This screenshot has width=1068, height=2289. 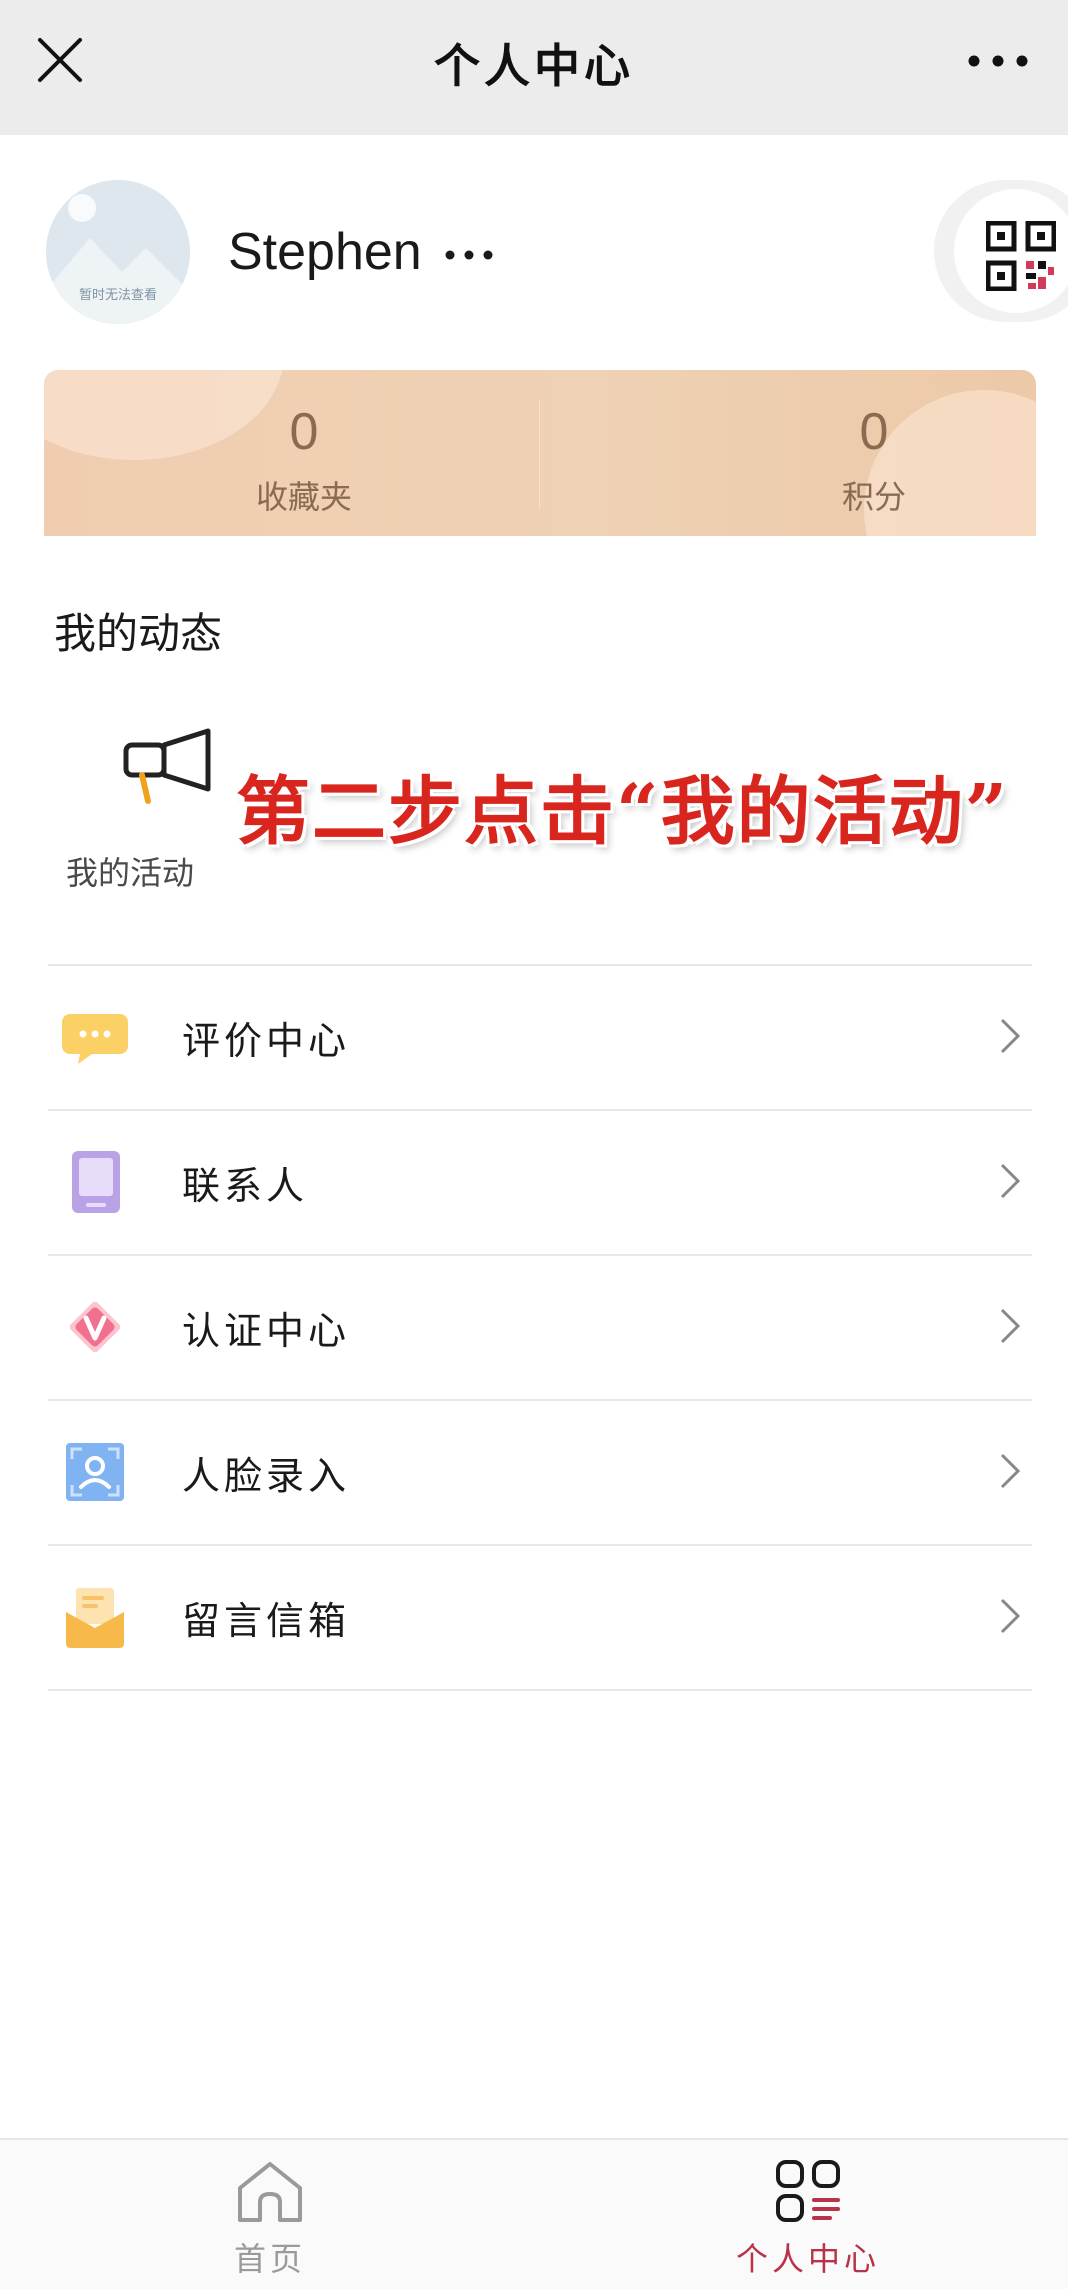 I want to click on stats-divider, so click(x=539, y=455).